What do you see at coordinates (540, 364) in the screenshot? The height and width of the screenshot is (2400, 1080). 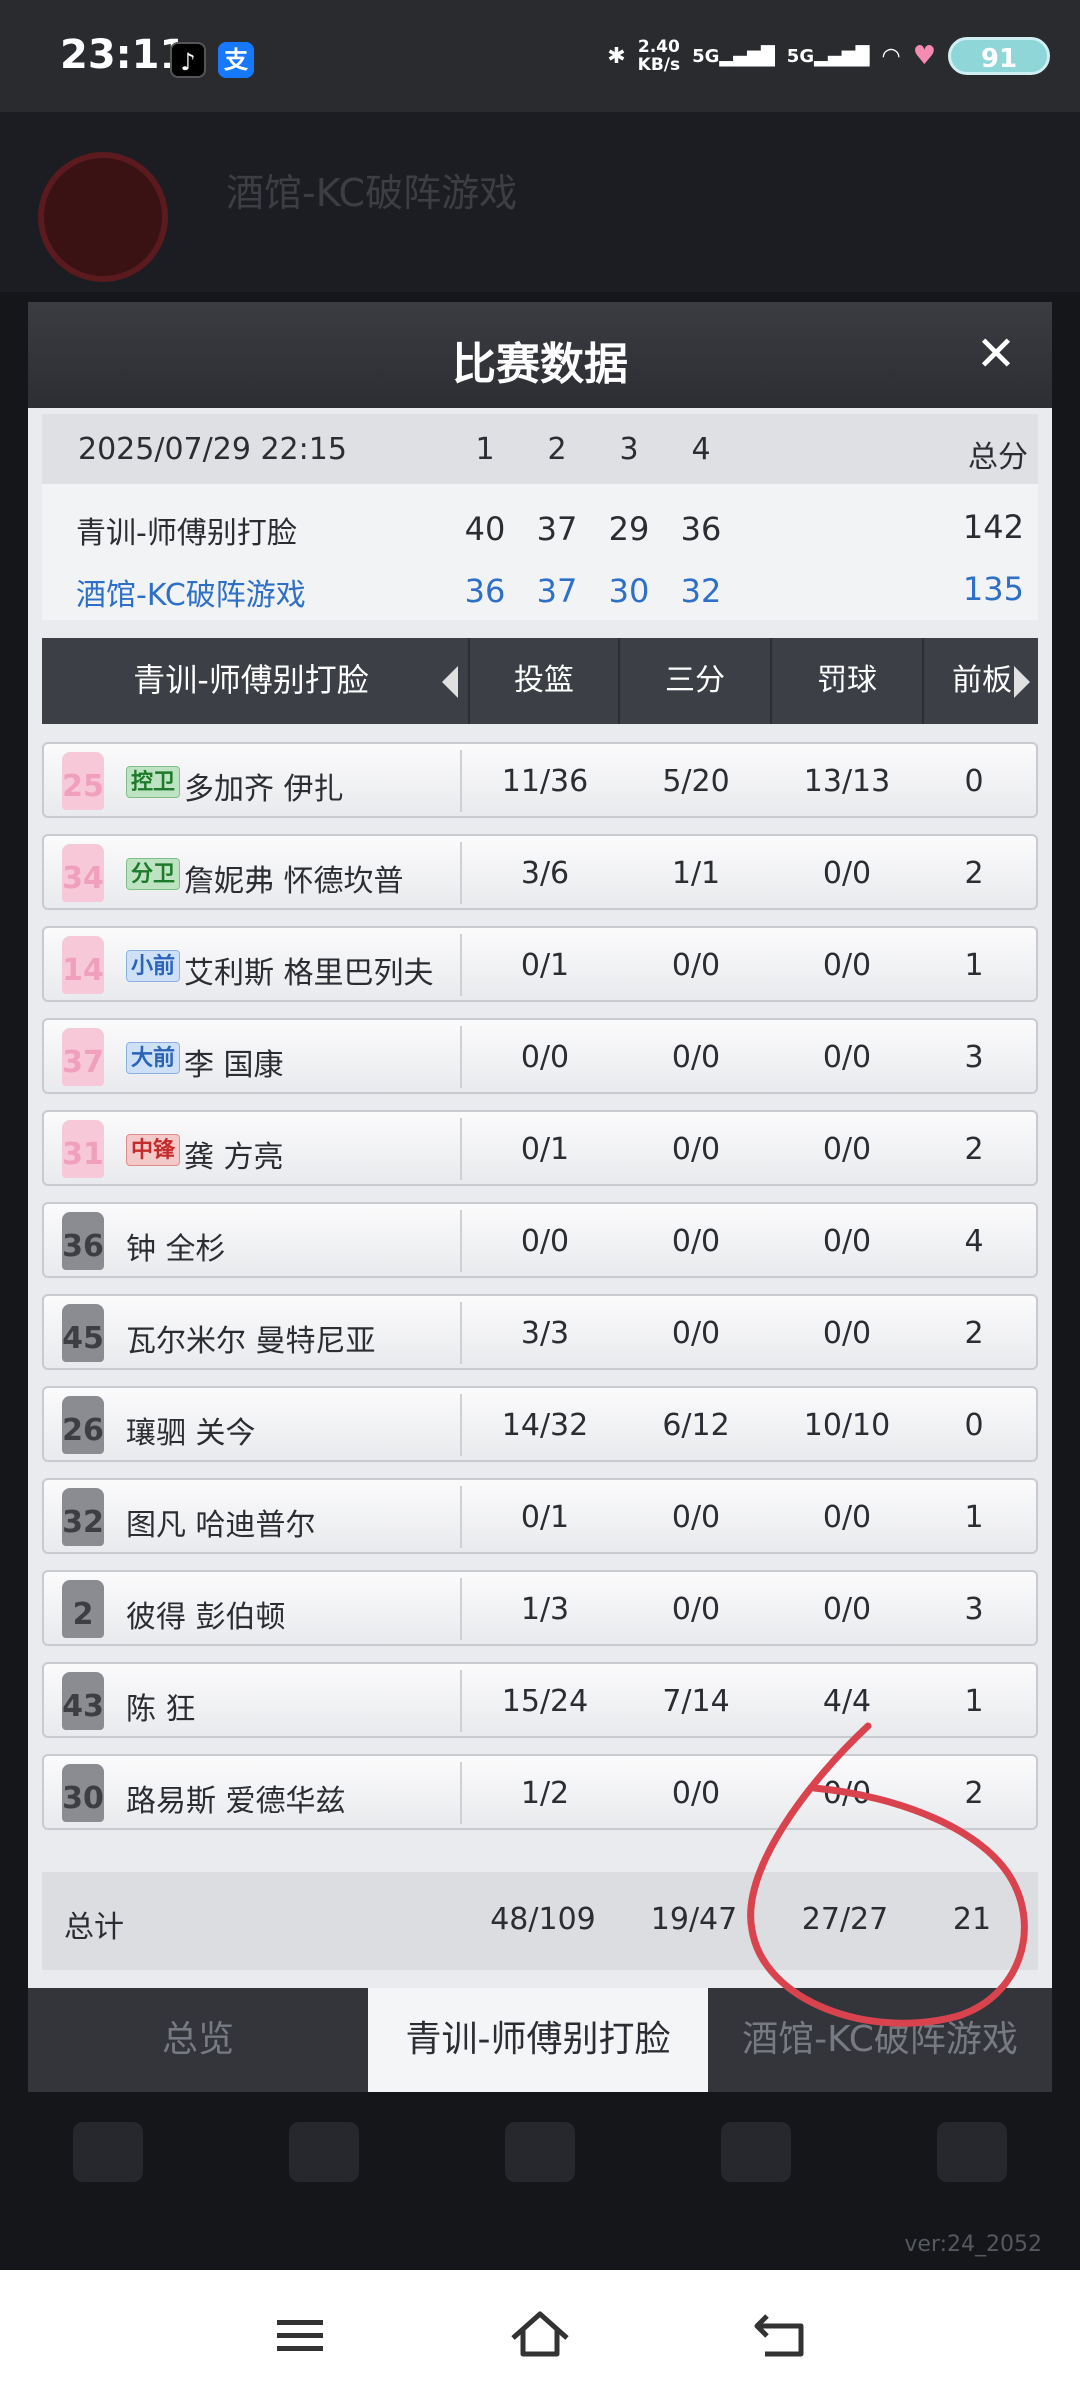 I see `modal-title: 比赛数据` at bounding box center [540, 364].